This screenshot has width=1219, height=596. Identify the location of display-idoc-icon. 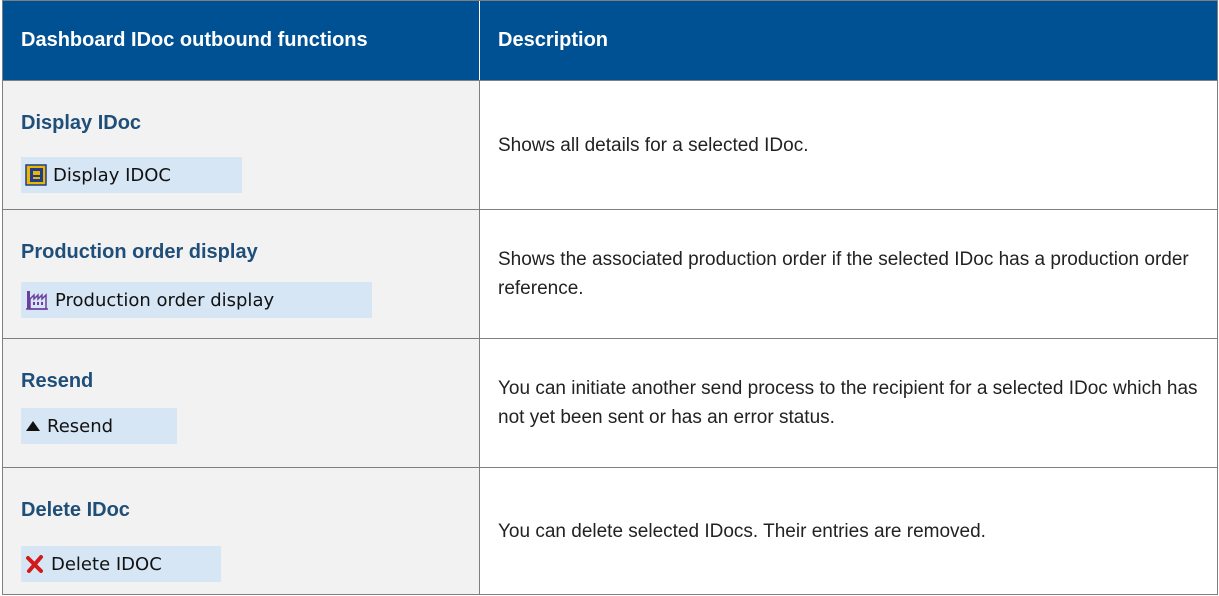
(36, 175).